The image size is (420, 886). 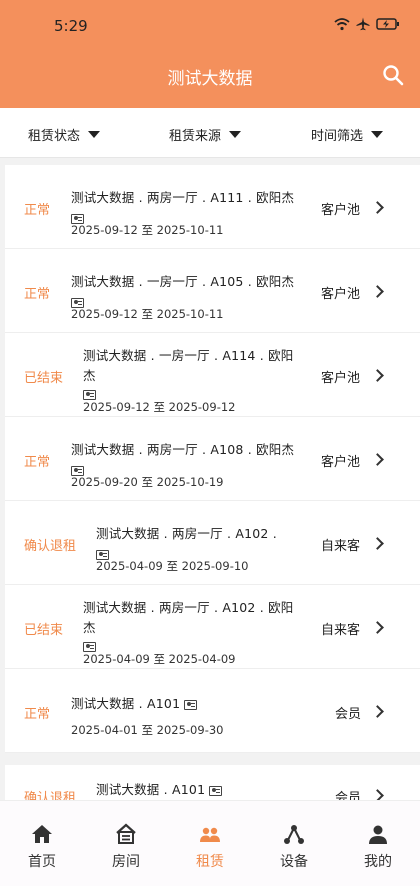 What do you see at coordinates (378, 834) in the screenshot?
I see `profile-icon` at bounding box center [378, 834].